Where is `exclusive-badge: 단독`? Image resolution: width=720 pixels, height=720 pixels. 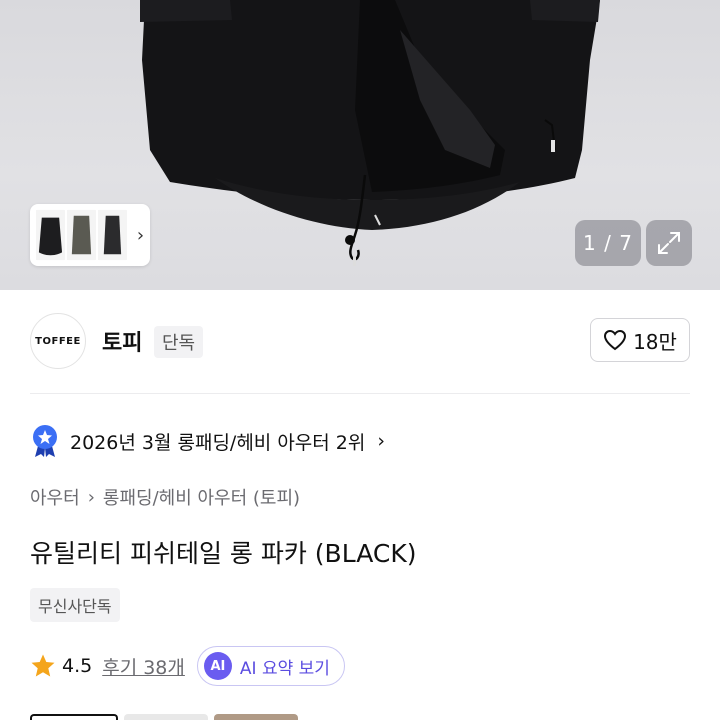 exclusive-badge: 단독 is located at coordinates (179, 342).